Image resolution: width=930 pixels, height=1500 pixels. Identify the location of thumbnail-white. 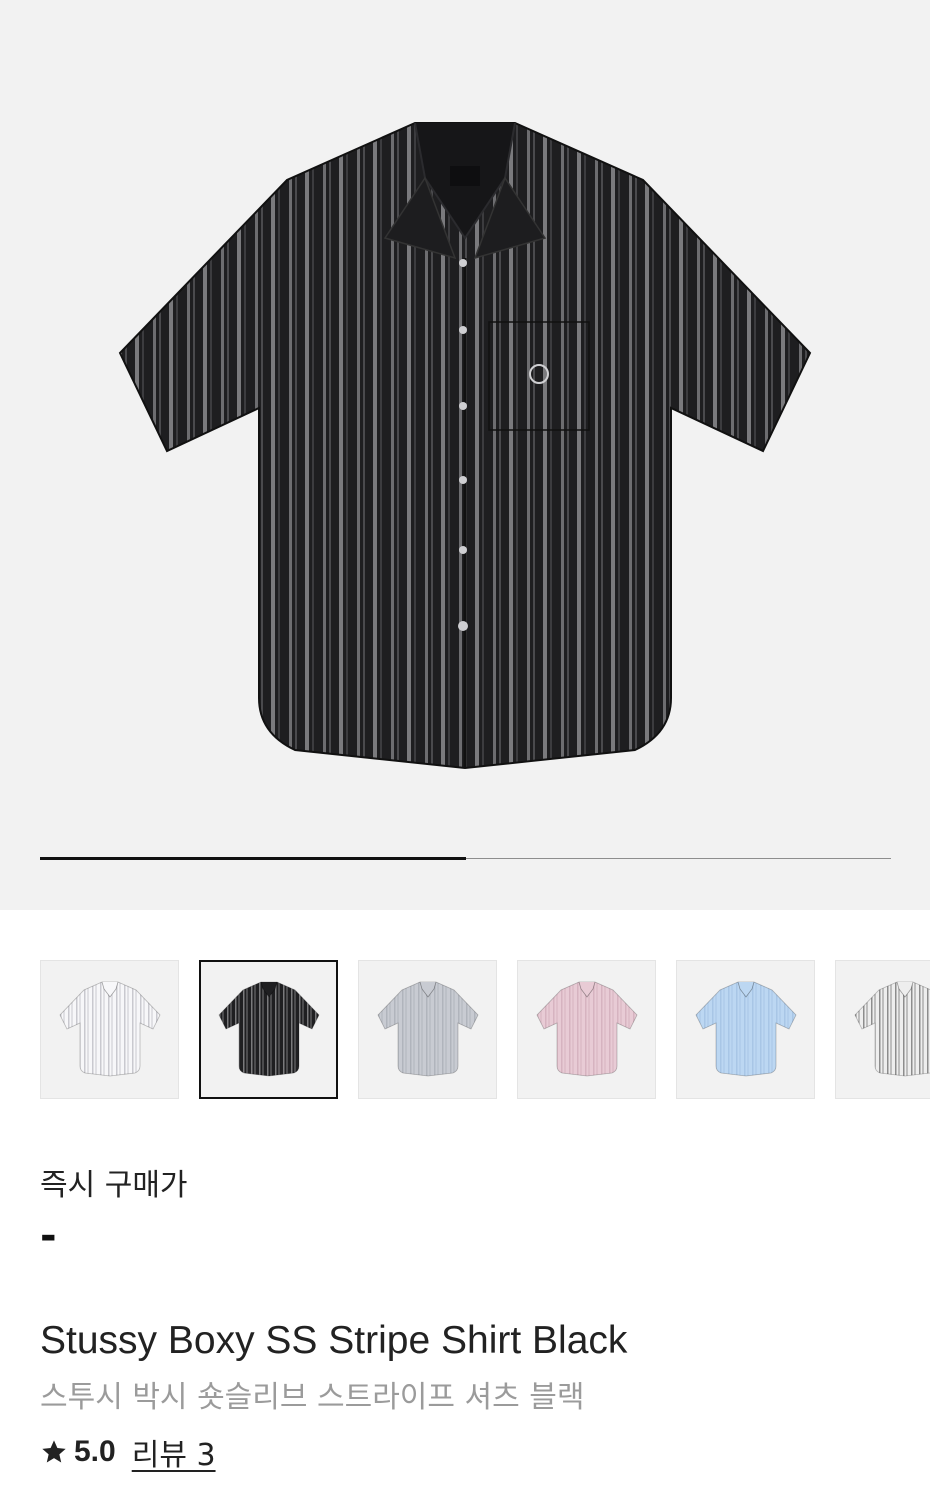
(109, 1029).